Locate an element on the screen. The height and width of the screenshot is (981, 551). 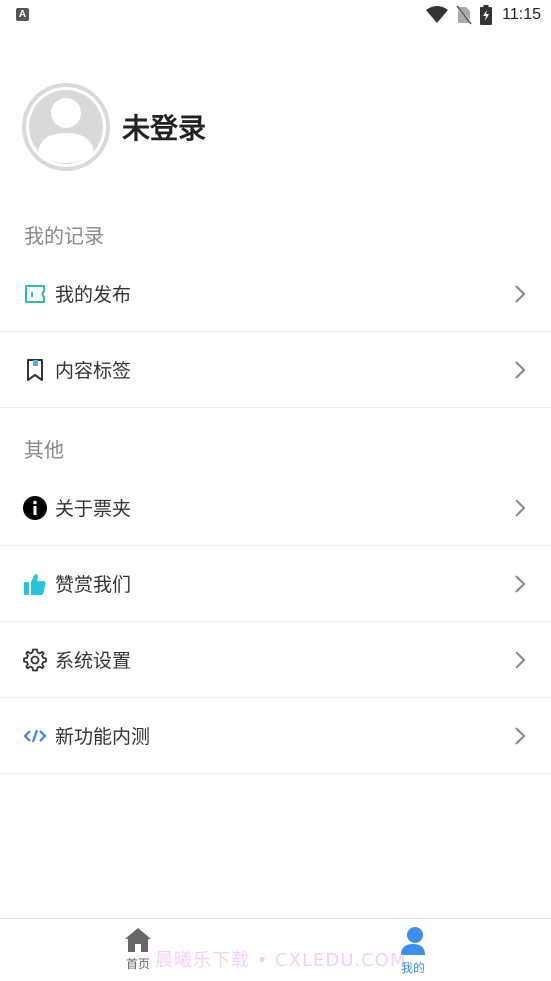
home-icon is located at coordinates (138, 940).